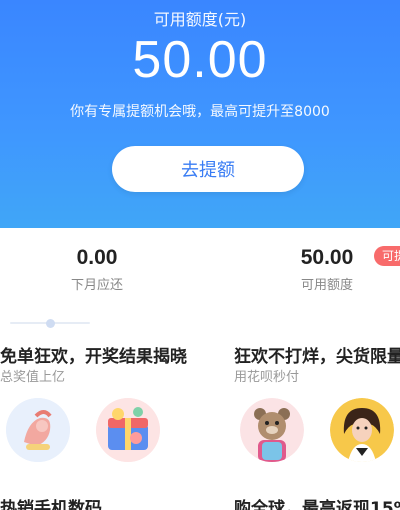 The width and height of the screenshot is (400, 510). What do you see at coordinates (267, 377) in the screenshot?
I see `promo-card-subtitle: 用花呗秒付` at bounding box center [267, 377].